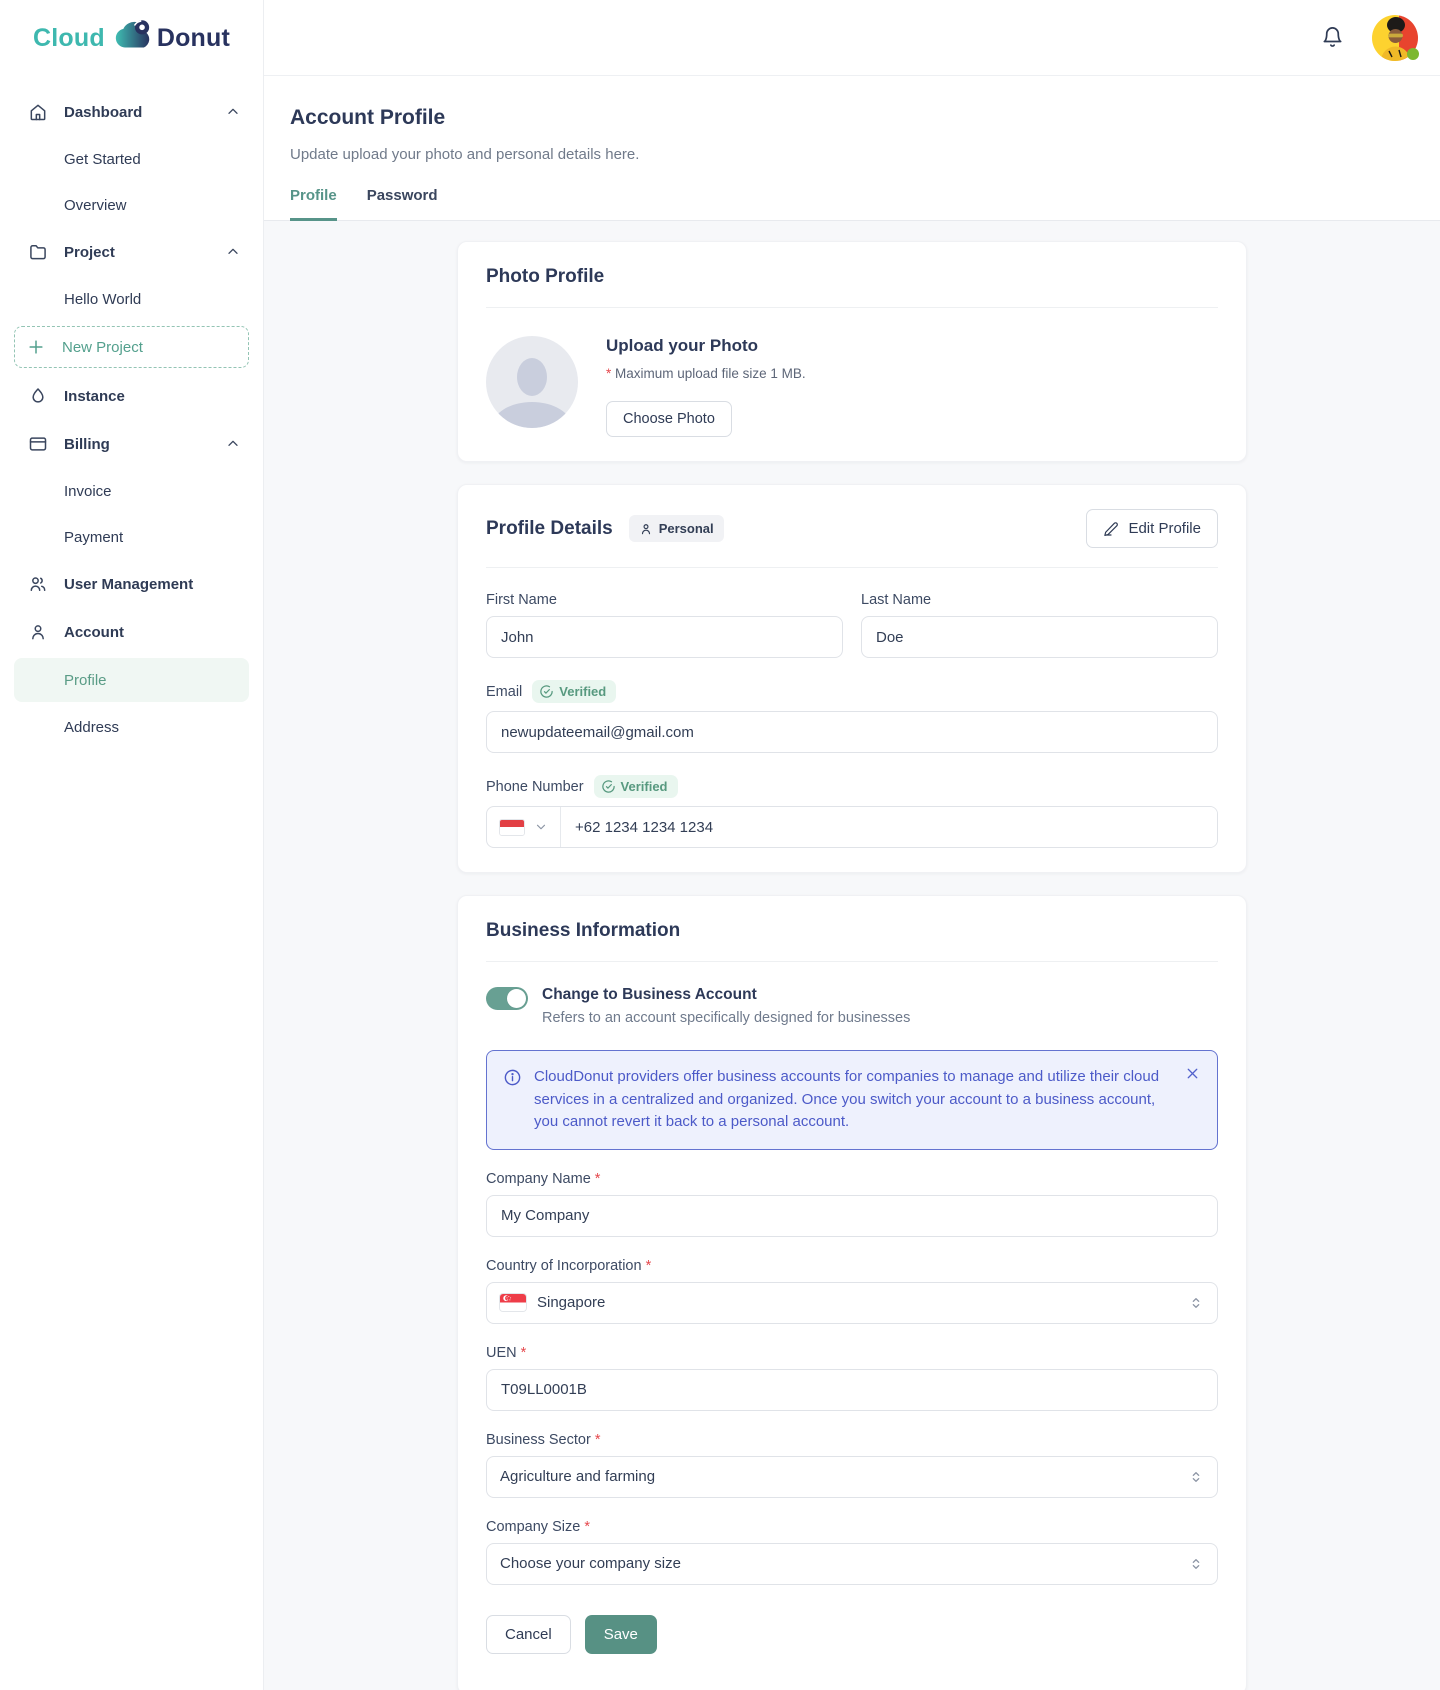 The height and width of the screenshot is (1690, 1440). Describe the element at coordinates (103, 112) in the screenshot. I see `sidebar-item-label: Dashboard` at that location.